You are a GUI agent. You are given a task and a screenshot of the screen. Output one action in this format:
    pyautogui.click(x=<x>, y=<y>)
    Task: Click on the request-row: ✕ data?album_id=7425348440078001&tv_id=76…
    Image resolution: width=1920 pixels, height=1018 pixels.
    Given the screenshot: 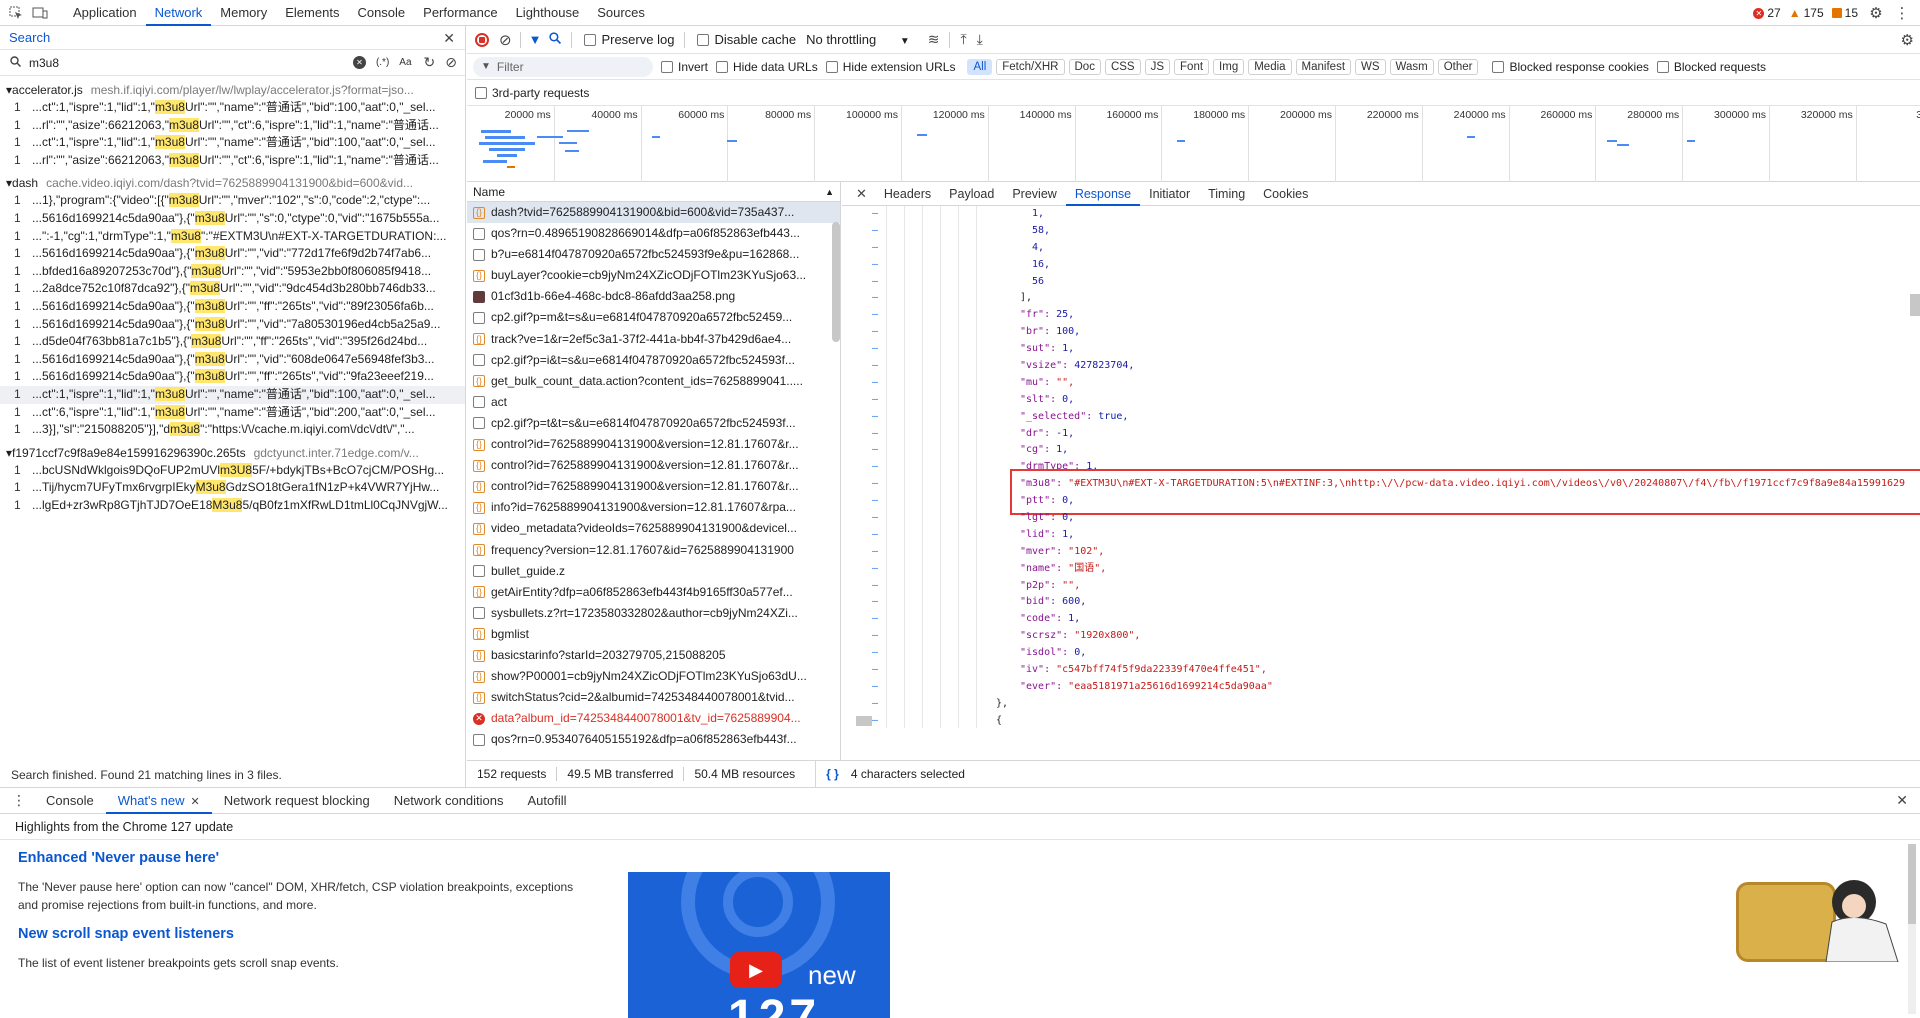 What is the action you would take?
    pyautogui.click(x=653, y=718)
    